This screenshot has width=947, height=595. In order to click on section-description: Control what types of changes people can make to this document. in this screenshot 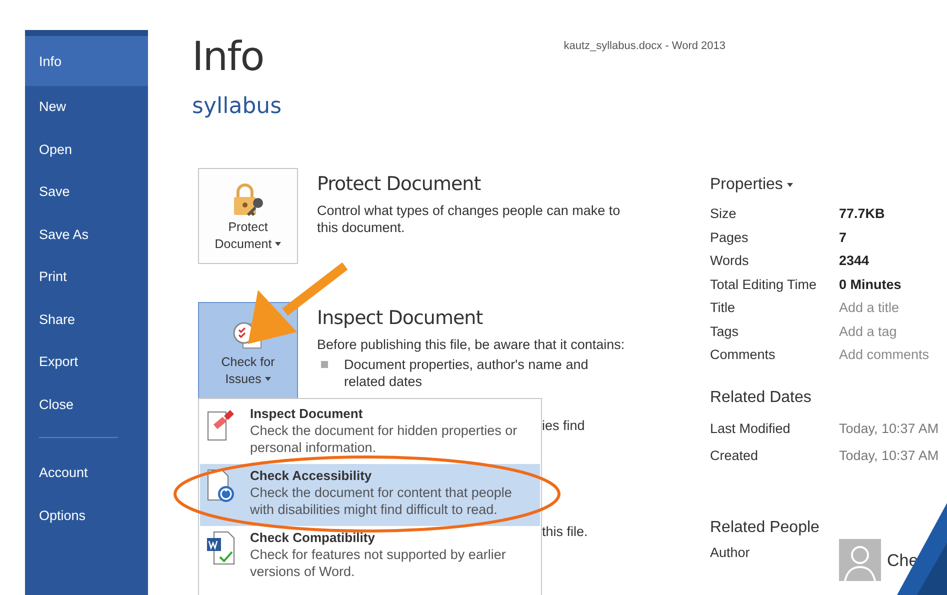, I will do `click(469, 219)`.